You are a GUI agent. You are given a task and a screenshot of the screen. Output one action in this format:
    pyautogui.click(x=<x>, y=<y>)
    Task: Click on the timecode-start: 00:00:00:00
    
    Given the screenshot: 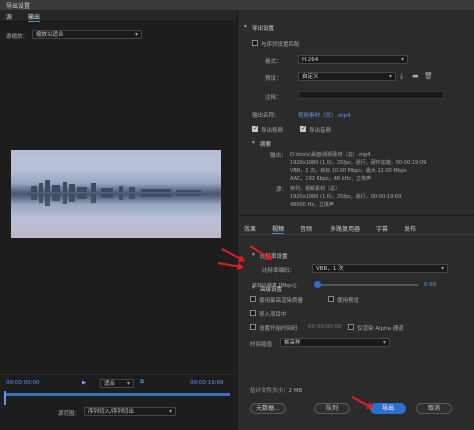 What is the action you would take?
    pyautogui.click(x=23, y=383)
    